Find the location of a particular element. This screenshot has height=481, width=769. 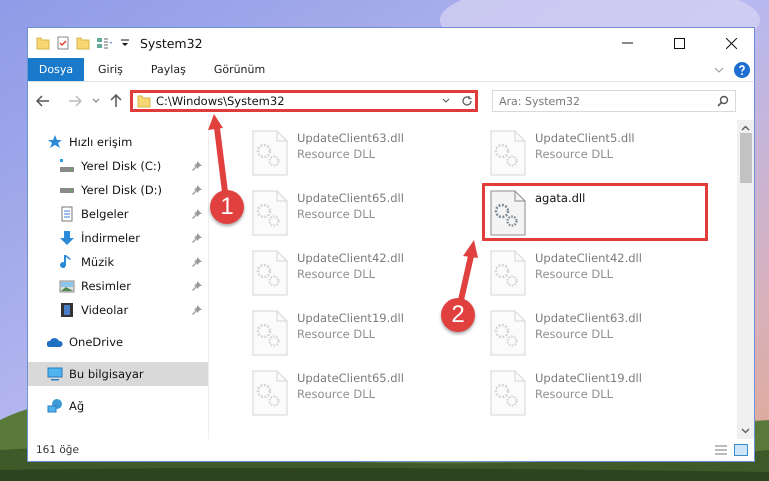

refresh-icon is located at coordinates (467, 101).